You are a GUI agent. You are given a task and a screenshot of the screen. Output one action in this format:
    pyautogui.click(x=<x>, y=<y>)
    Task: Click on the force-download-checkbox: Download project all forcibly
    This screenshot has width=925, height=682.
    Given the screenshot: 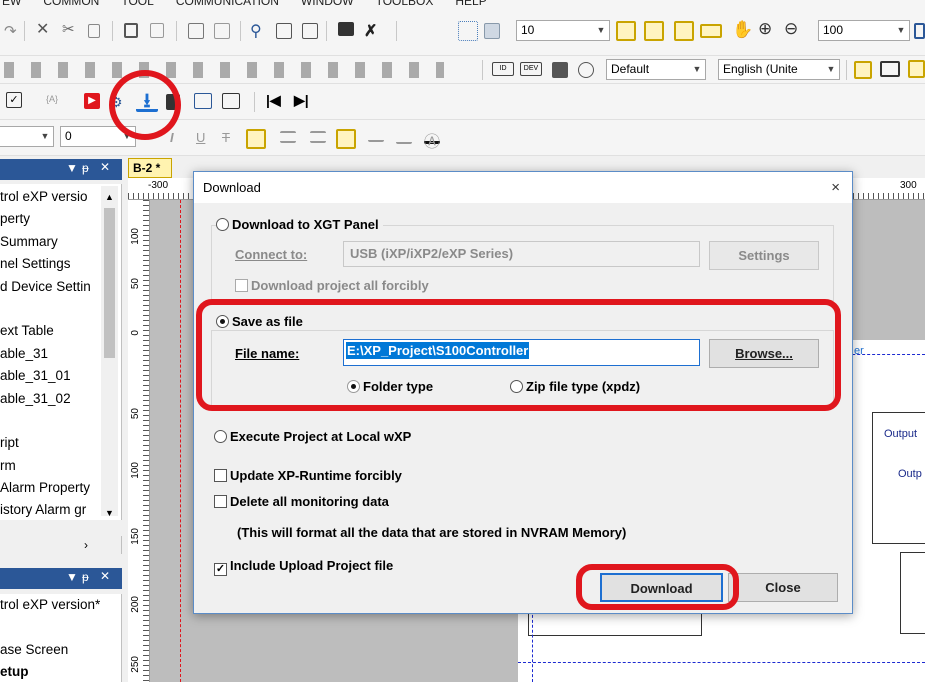 What is the action you would take?
    pyautogui.click(x=332, y=285)
    